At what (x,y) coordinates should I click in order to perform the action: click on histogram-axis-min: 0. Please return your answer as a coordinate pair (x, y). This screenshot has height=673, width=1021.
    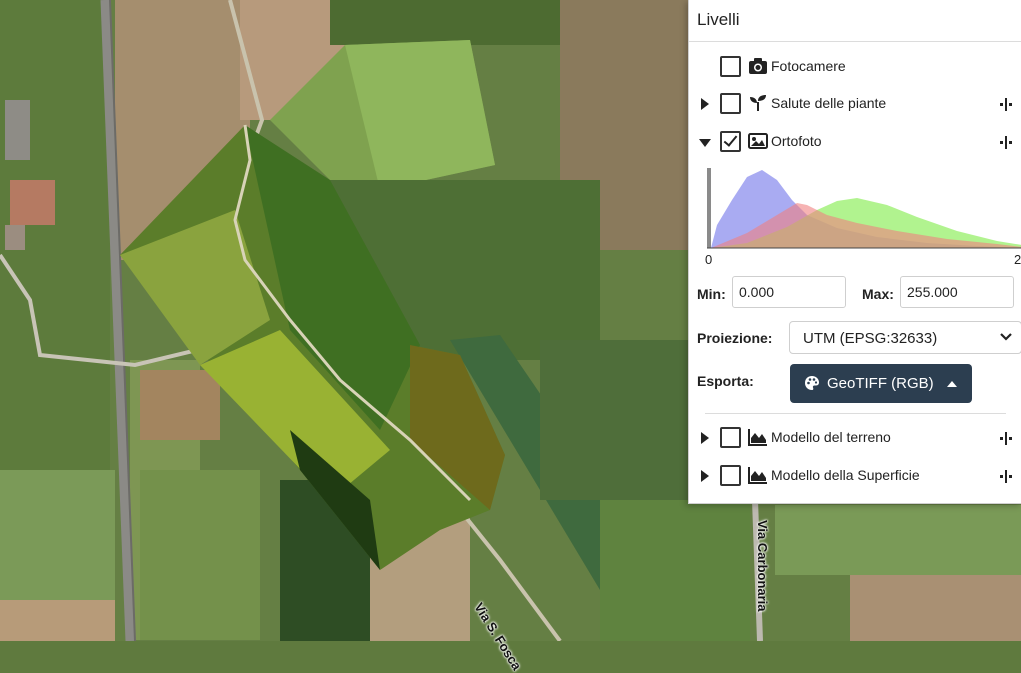
    Looking at the image, I should click on (709, 259).